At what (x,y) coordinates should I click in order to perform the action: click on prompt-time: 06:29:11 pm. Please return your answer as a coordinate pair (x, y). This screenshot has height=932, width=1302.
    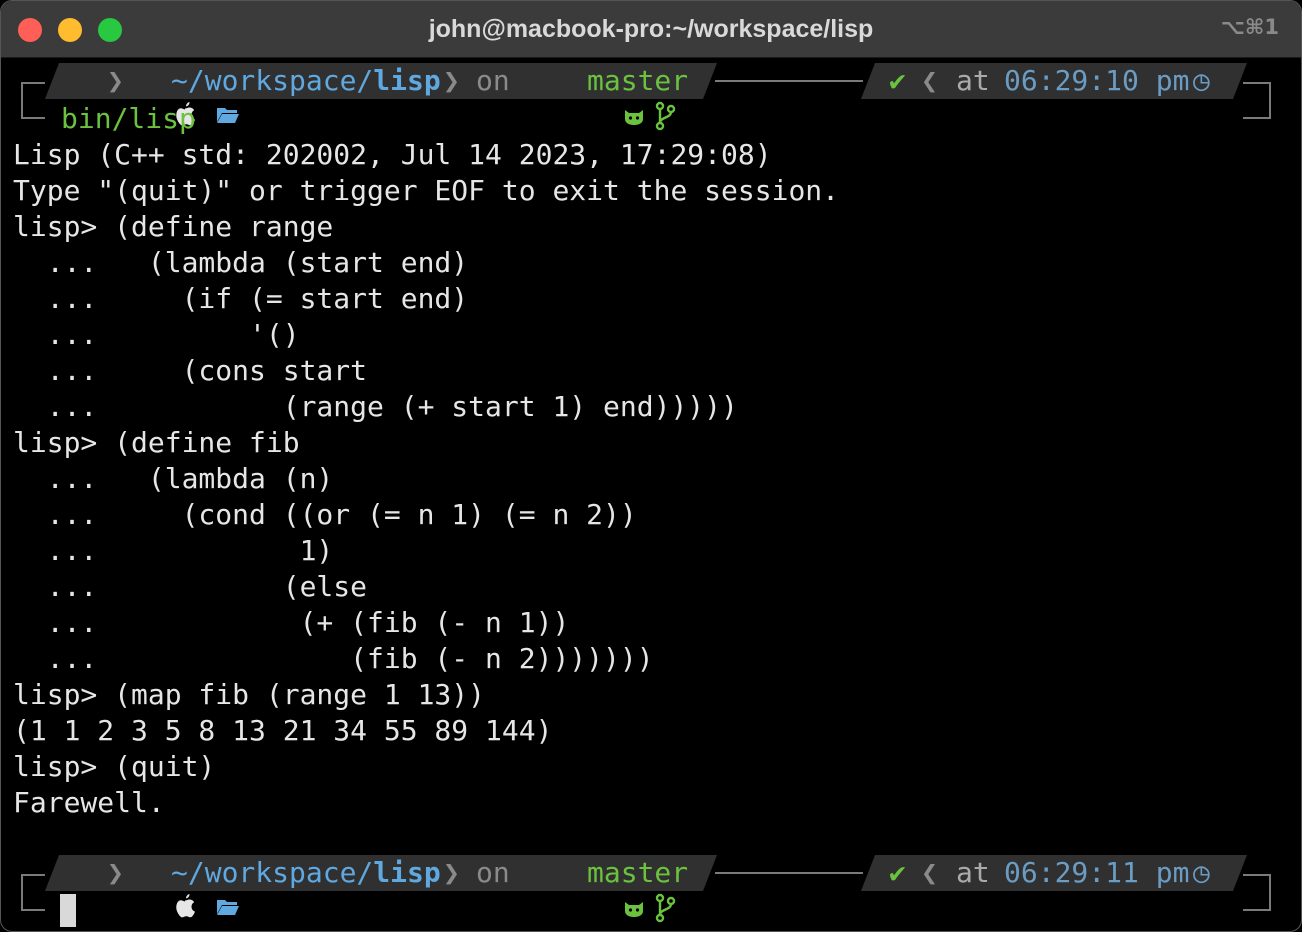
    Looking at the image, I should click on (1097, 872).